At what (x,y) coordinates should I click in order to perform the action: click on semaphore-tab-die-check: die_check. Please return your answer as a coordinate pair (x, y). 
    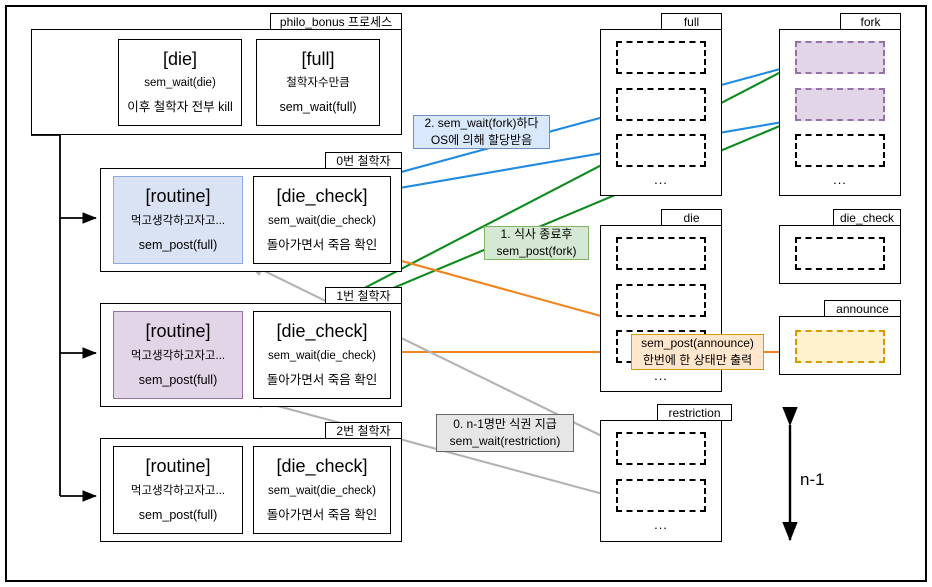
    Looking at the image, I should click on (867, 217).